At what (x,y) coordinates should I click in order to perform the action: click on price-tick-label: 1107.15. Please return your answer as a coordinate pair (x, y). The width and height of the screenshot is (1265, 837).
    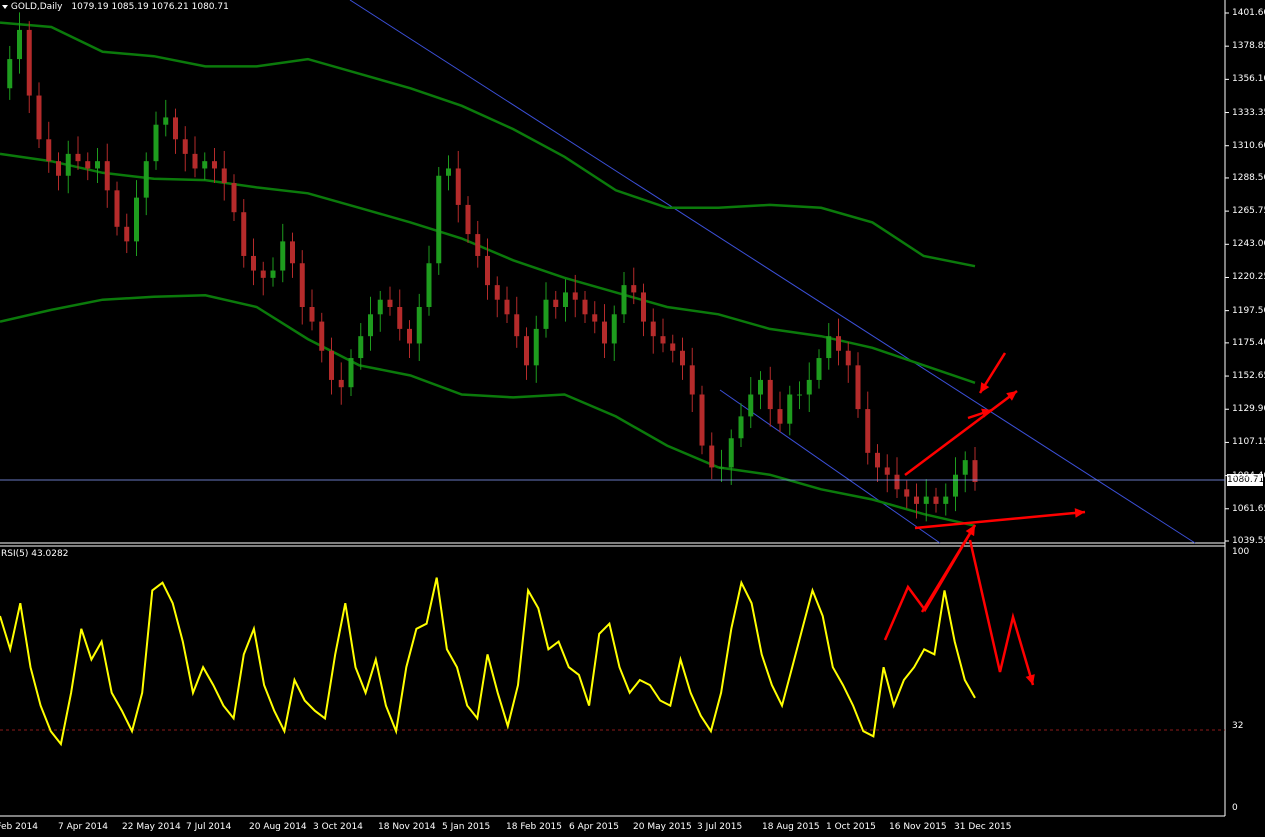
    Looking at the image, I should click on (1248, 442).